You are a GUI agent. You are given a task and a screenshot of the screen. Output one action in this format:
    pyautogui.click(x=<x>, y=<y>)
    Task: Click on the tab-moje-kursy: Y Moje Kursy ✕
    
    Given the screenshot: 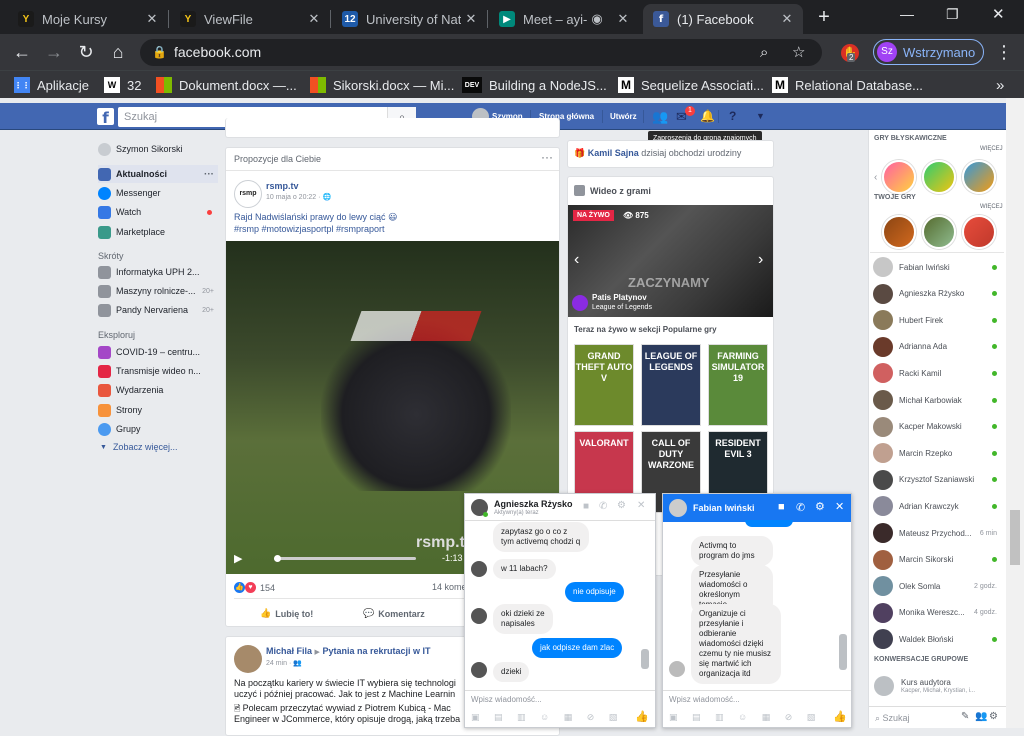 What is the action you would take?
    pyautogui.click(x=88, y=19)
    